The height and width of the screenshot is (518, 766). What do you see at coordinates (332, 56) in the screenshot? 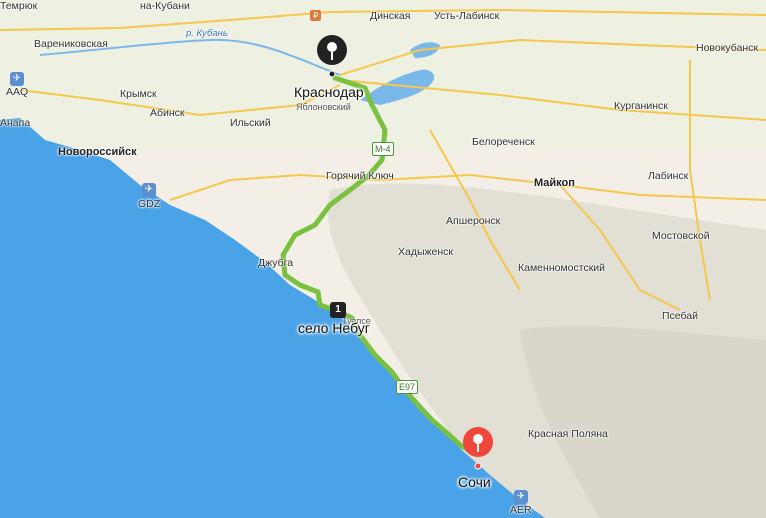
I see `black-pin-icon` at bounding box center [332, 56].